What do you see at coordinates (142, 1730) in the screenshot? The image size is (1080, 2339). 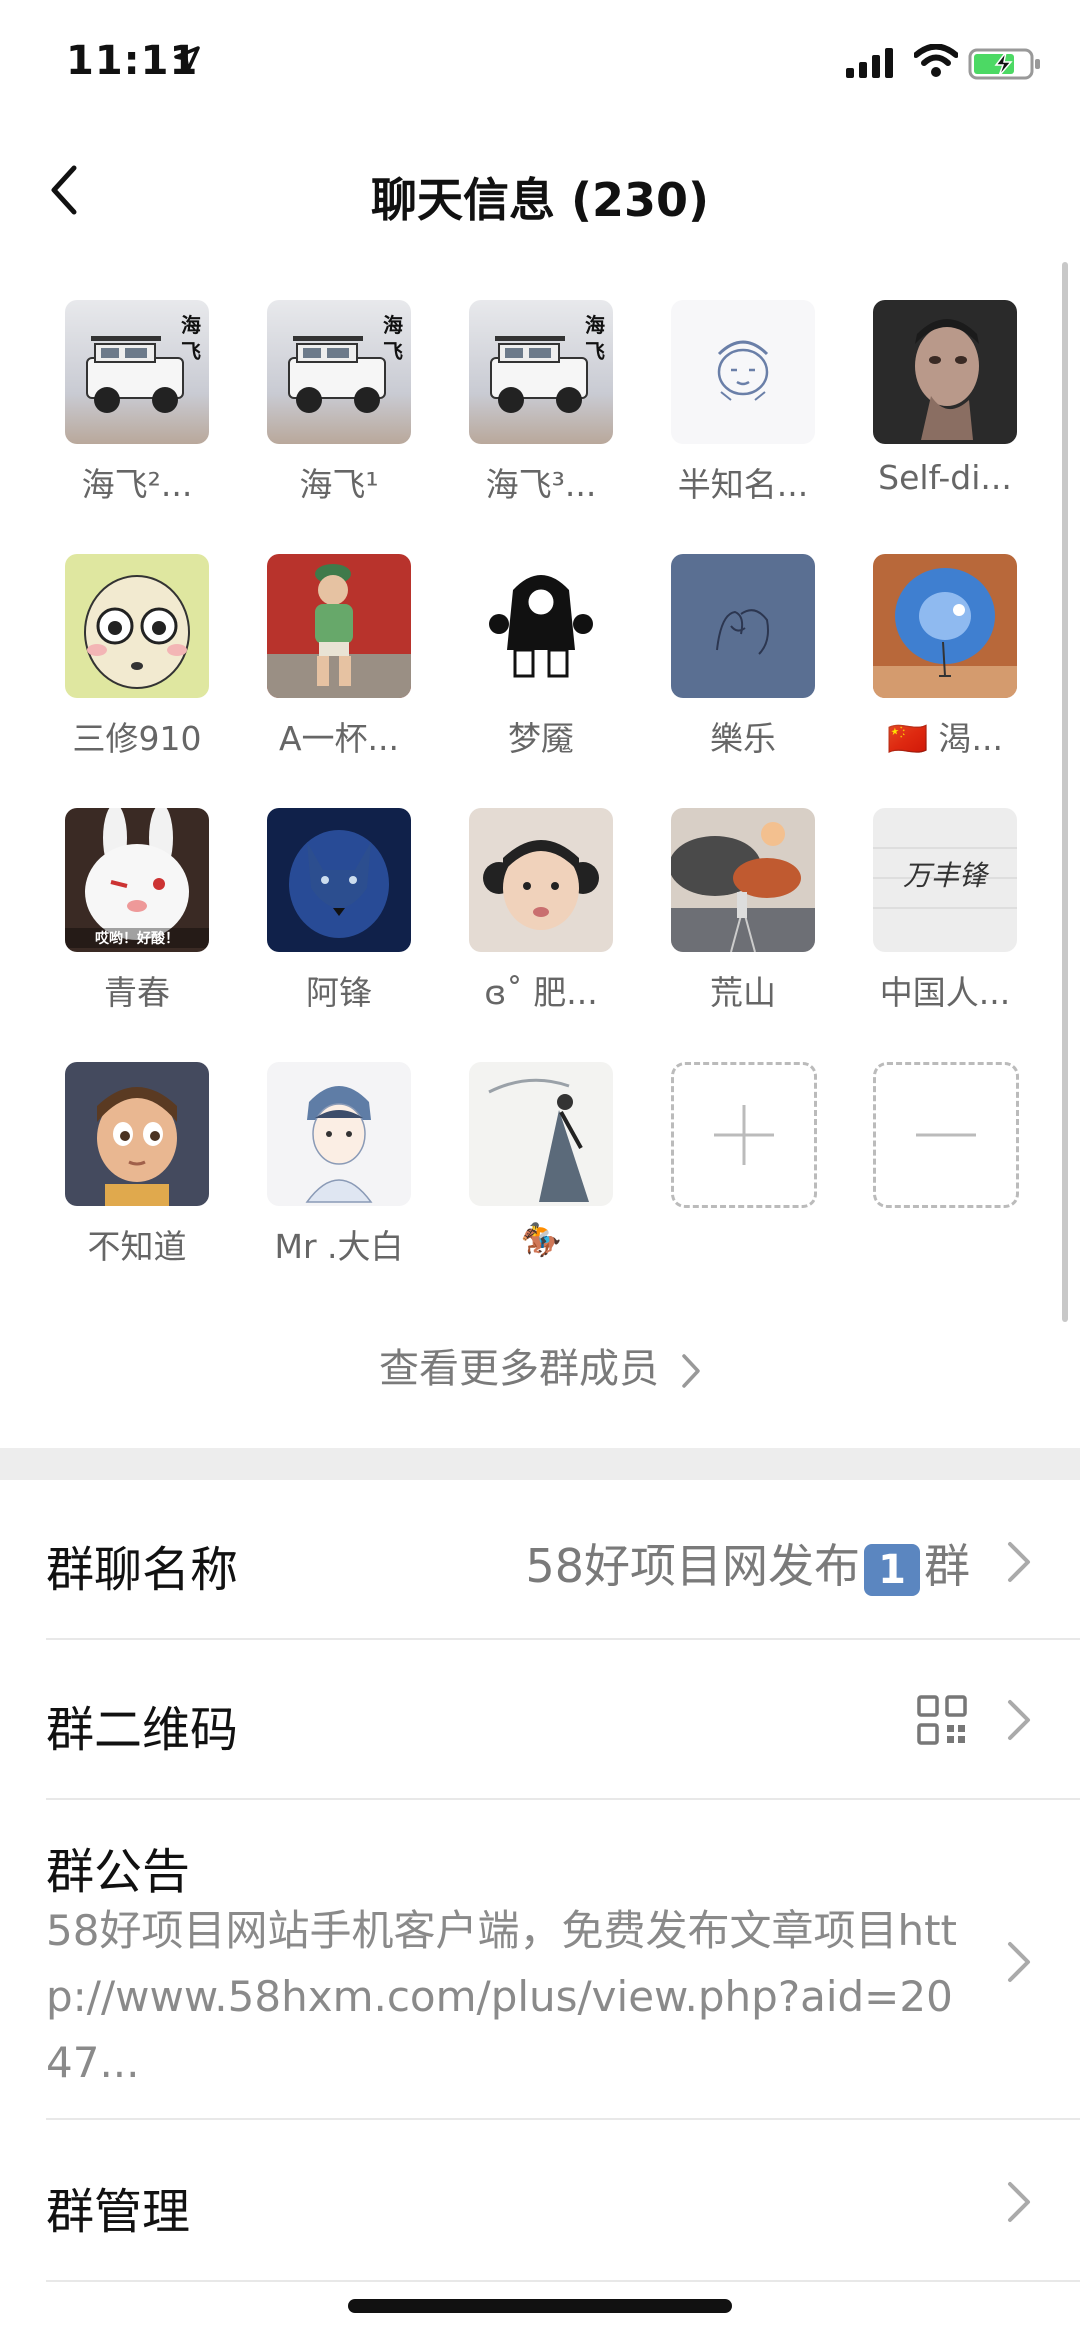 I see `group-qr-label: 群二维码` at bounding box center [142, 1730].